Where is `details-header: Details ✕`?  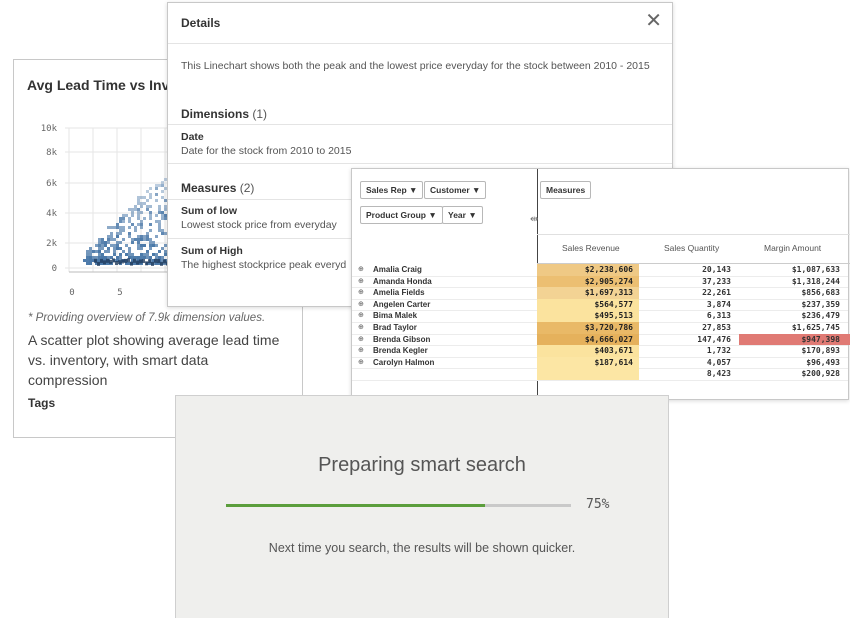
details-header: Details ✕ is located at coordinates (420, 23).